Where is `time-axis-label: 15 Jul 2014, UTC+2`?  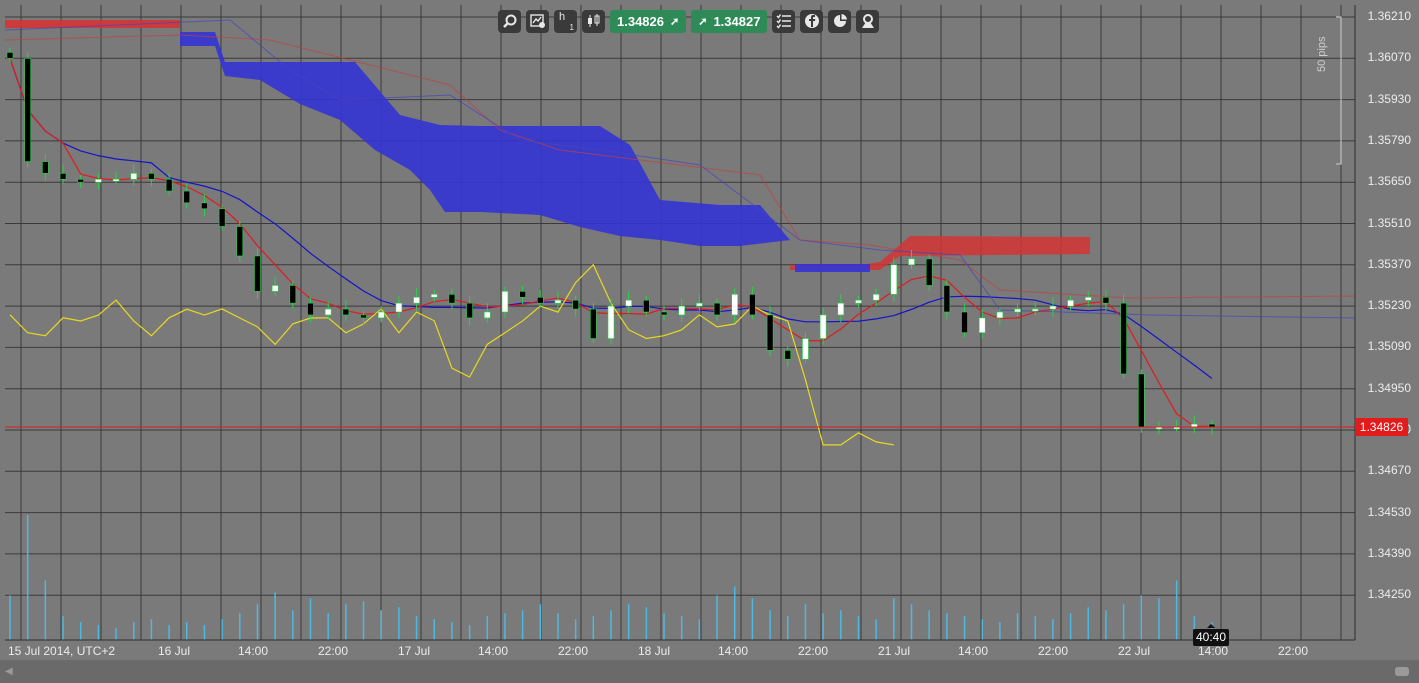
time-axis-label: 15 Jul 2014, UTC+2 is located at coordinates (62, 651).